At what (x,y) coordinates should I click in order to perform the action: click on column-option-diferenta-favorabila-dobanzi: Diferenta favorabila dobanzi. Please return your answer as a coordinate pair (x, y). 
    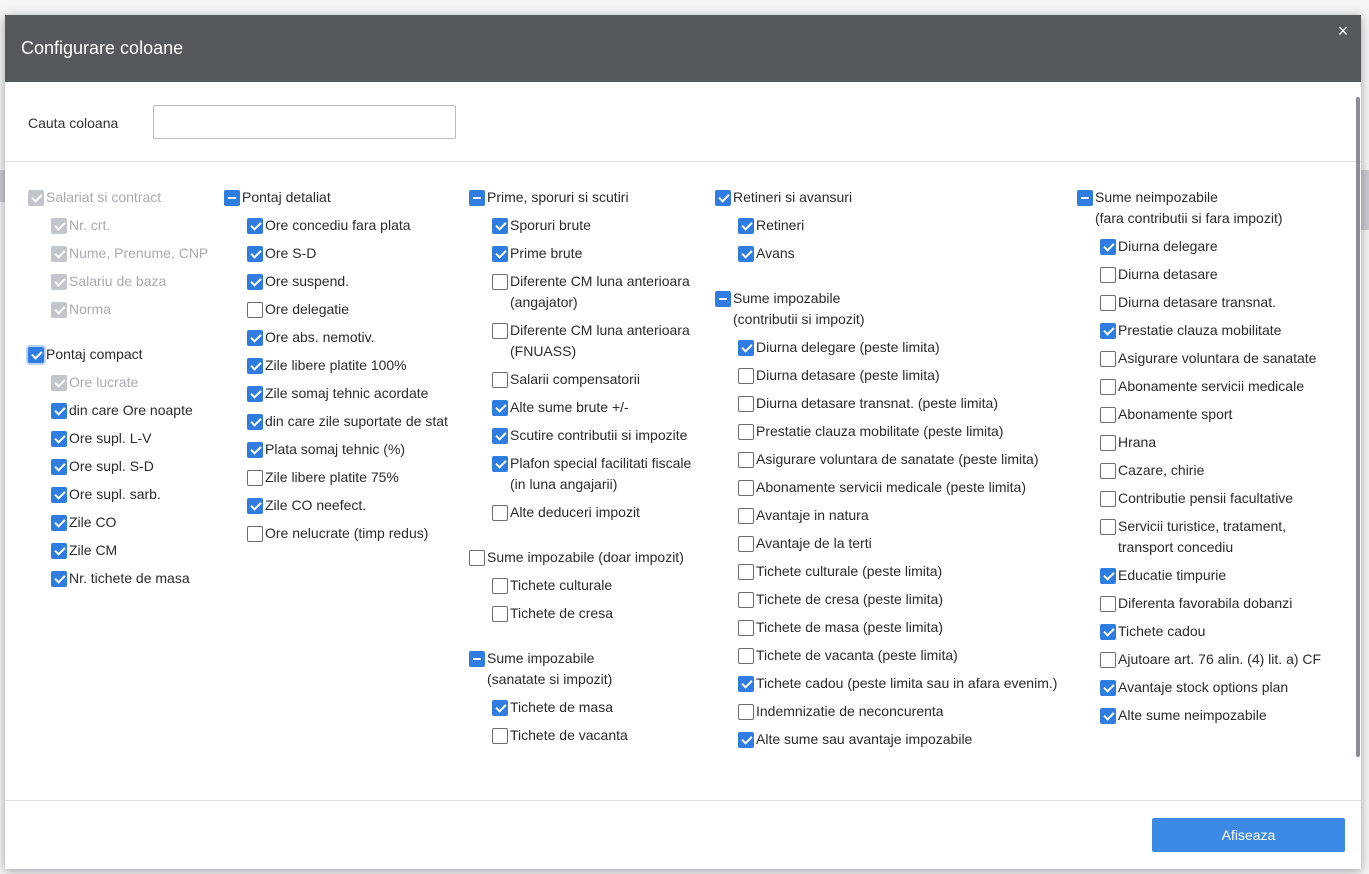
    Looking at the image, I should click on (1223, 603).